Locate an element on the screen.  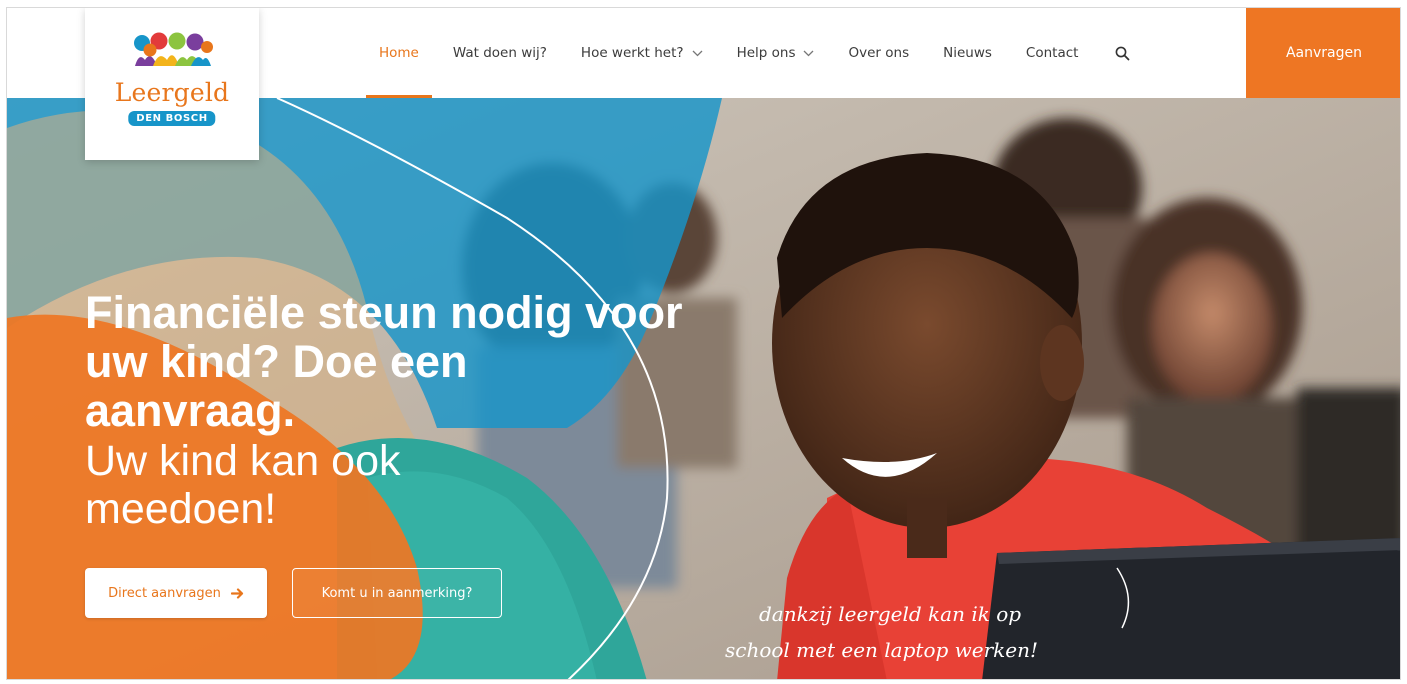
nav-item-label: Wat doen wij? is located at coordinates (499, 53).